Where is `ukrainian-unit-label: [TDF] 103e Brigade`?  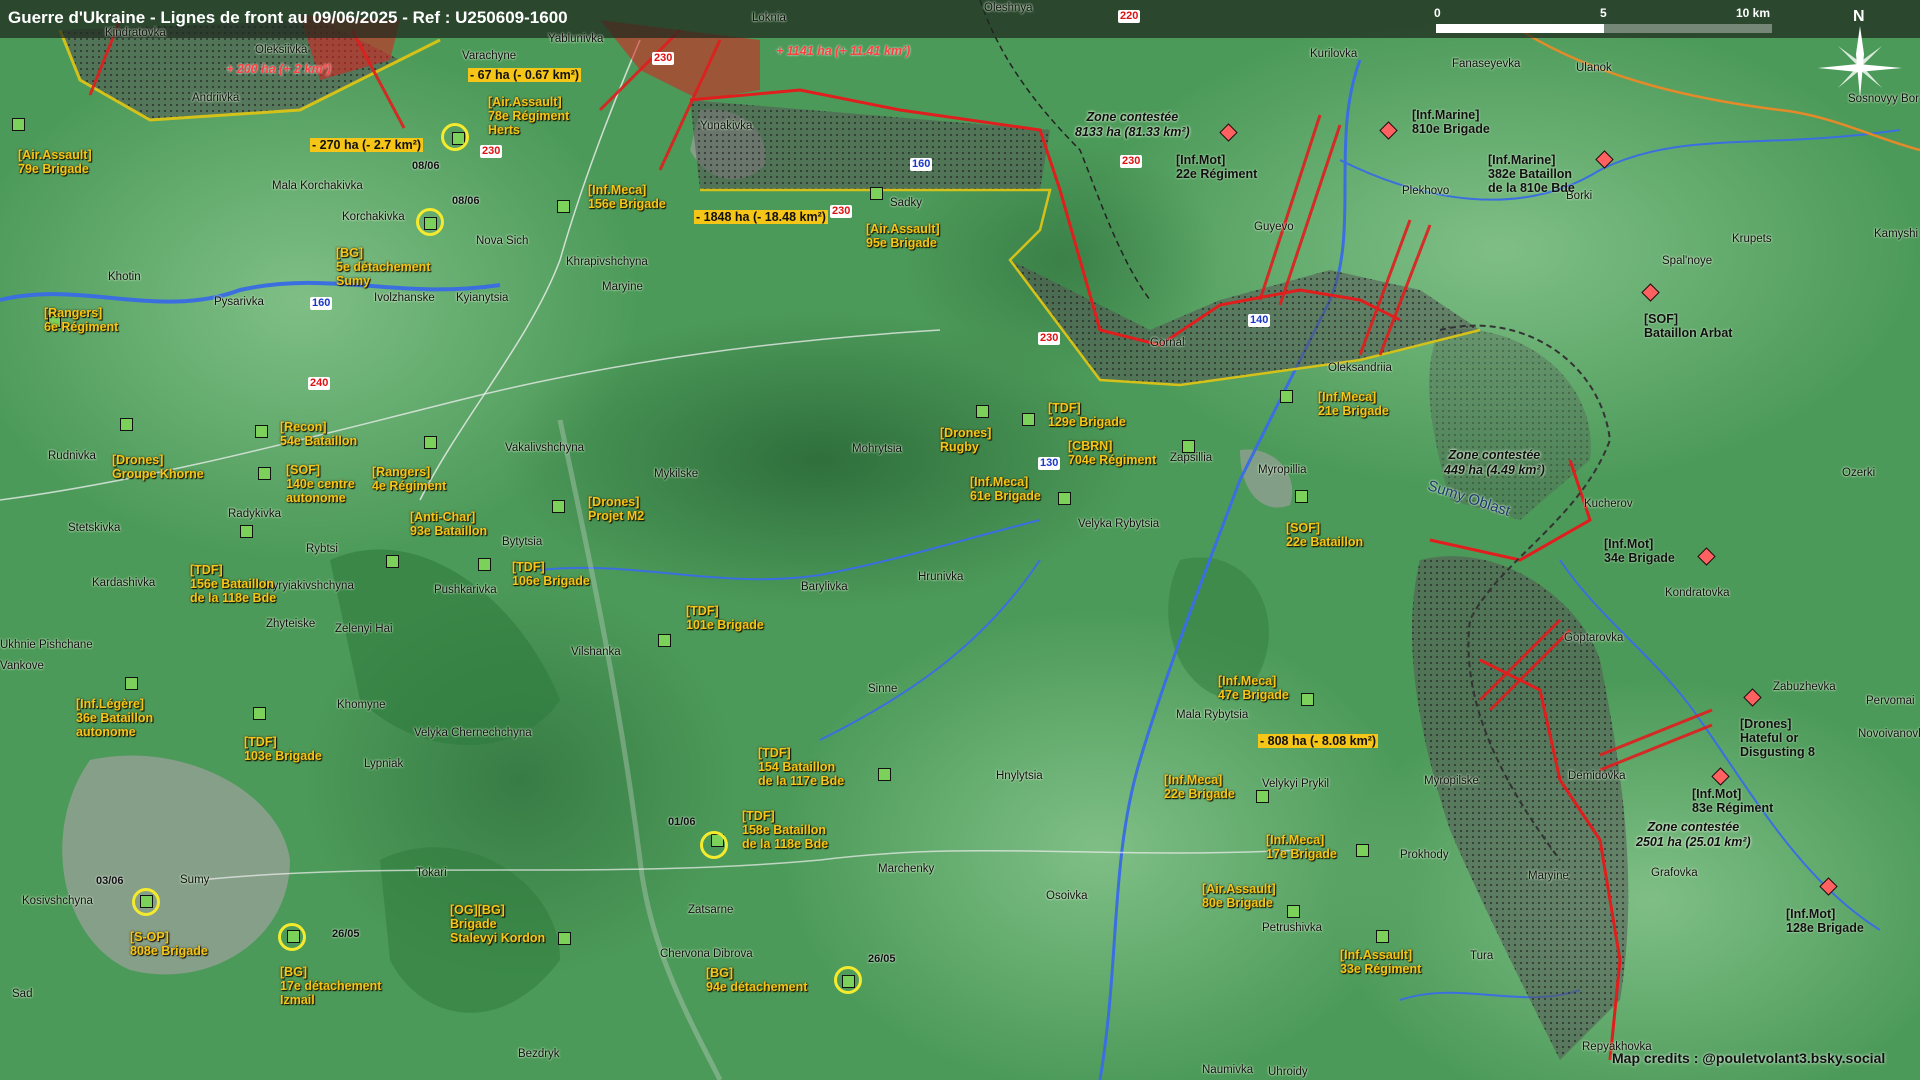
ukrainian-unit-label: [TDF] 103e Brigade is located at coordinates (283, 749).